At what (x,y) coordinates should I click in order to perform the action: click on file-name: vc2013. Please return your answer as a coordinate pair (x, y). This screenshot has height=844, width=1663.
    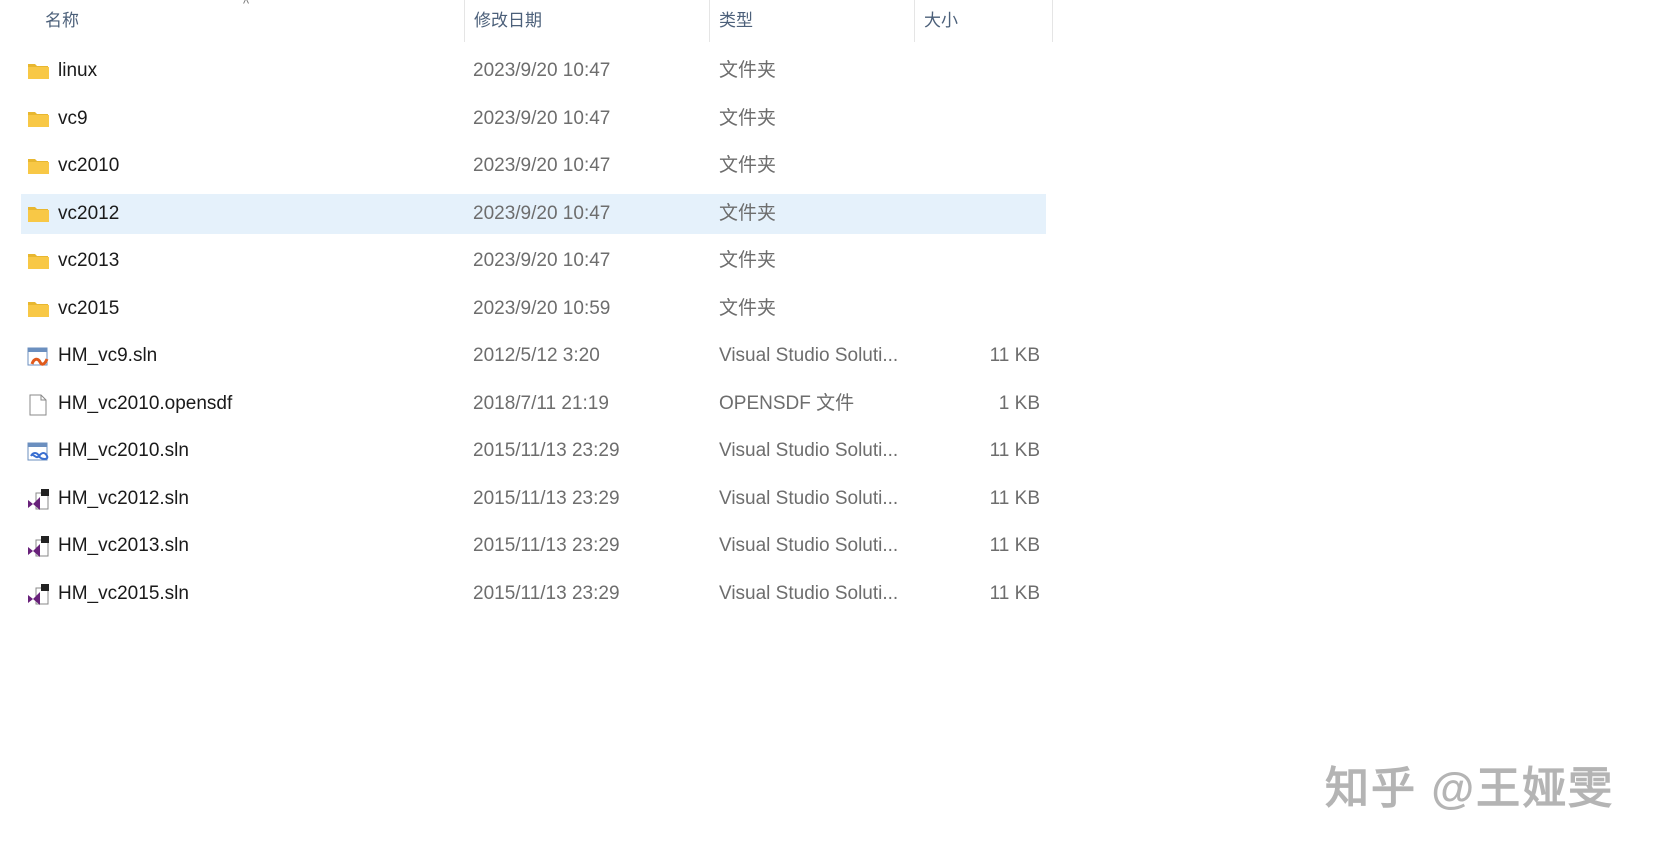
    Looking at the image, I should click on (89, 260).